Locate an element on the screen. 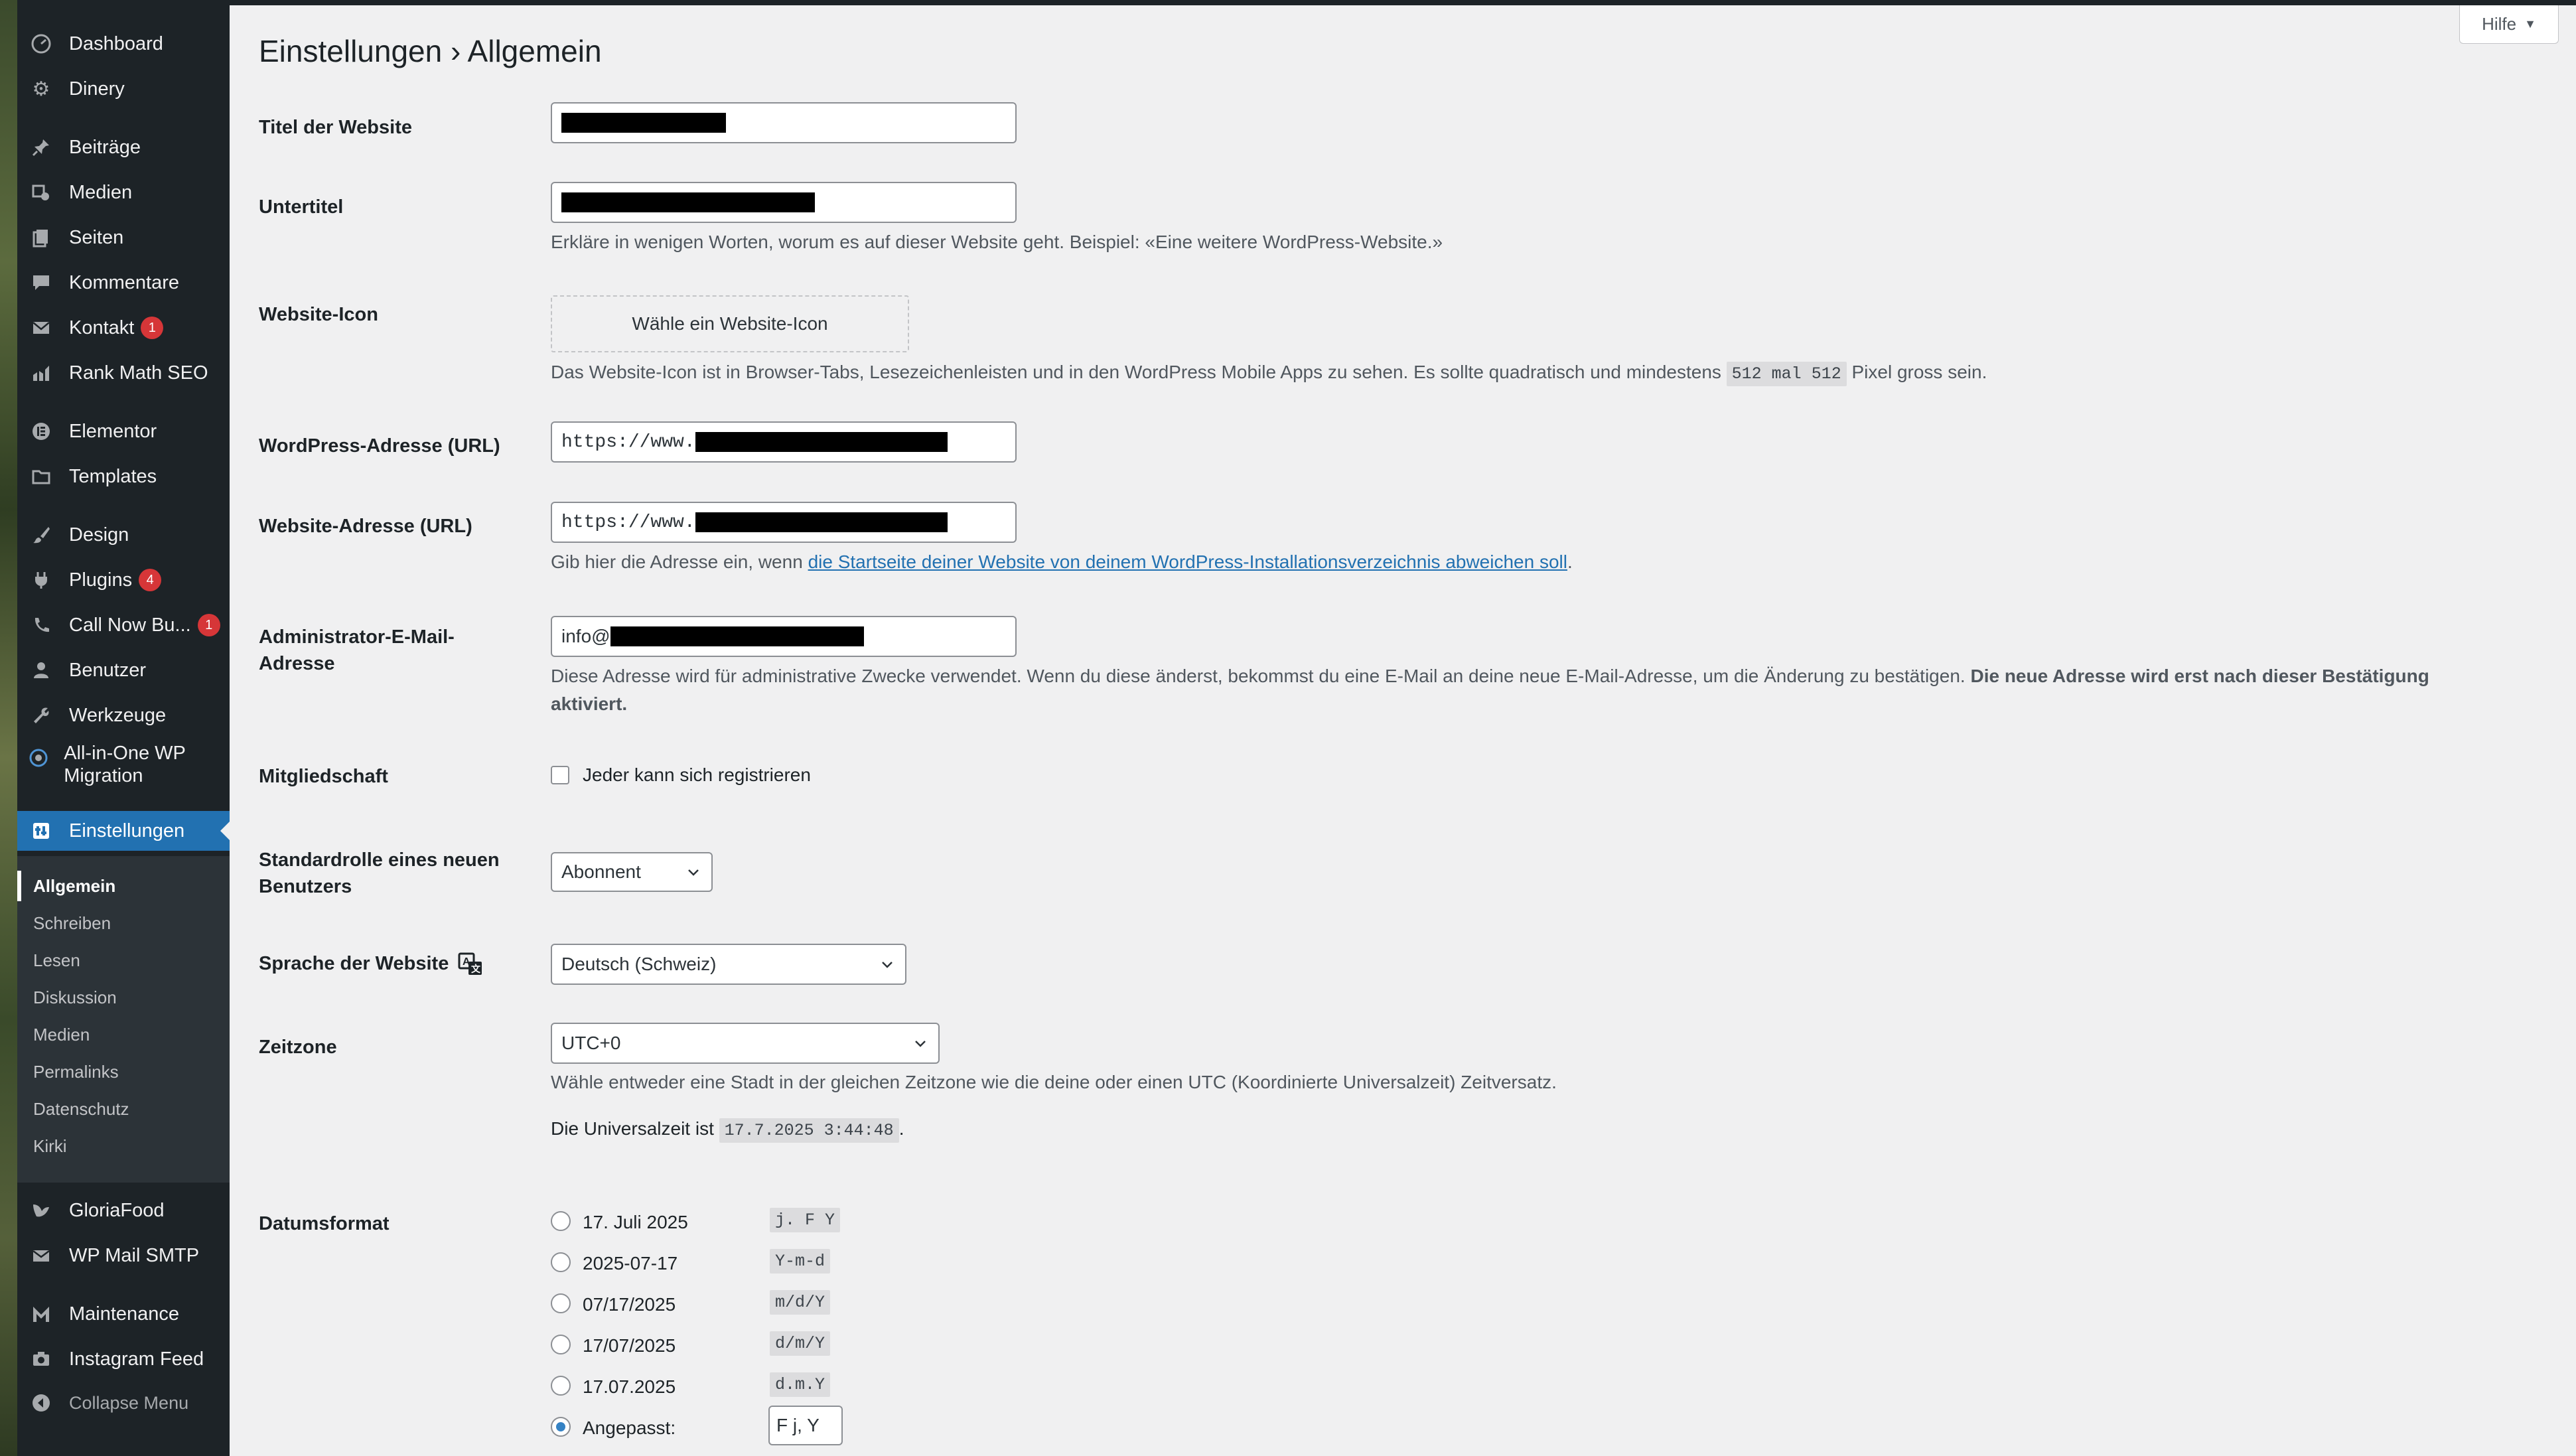 This screenshot has width=2576, height=1456. admin-email-input: info@ is located at coordinates (784, 636).